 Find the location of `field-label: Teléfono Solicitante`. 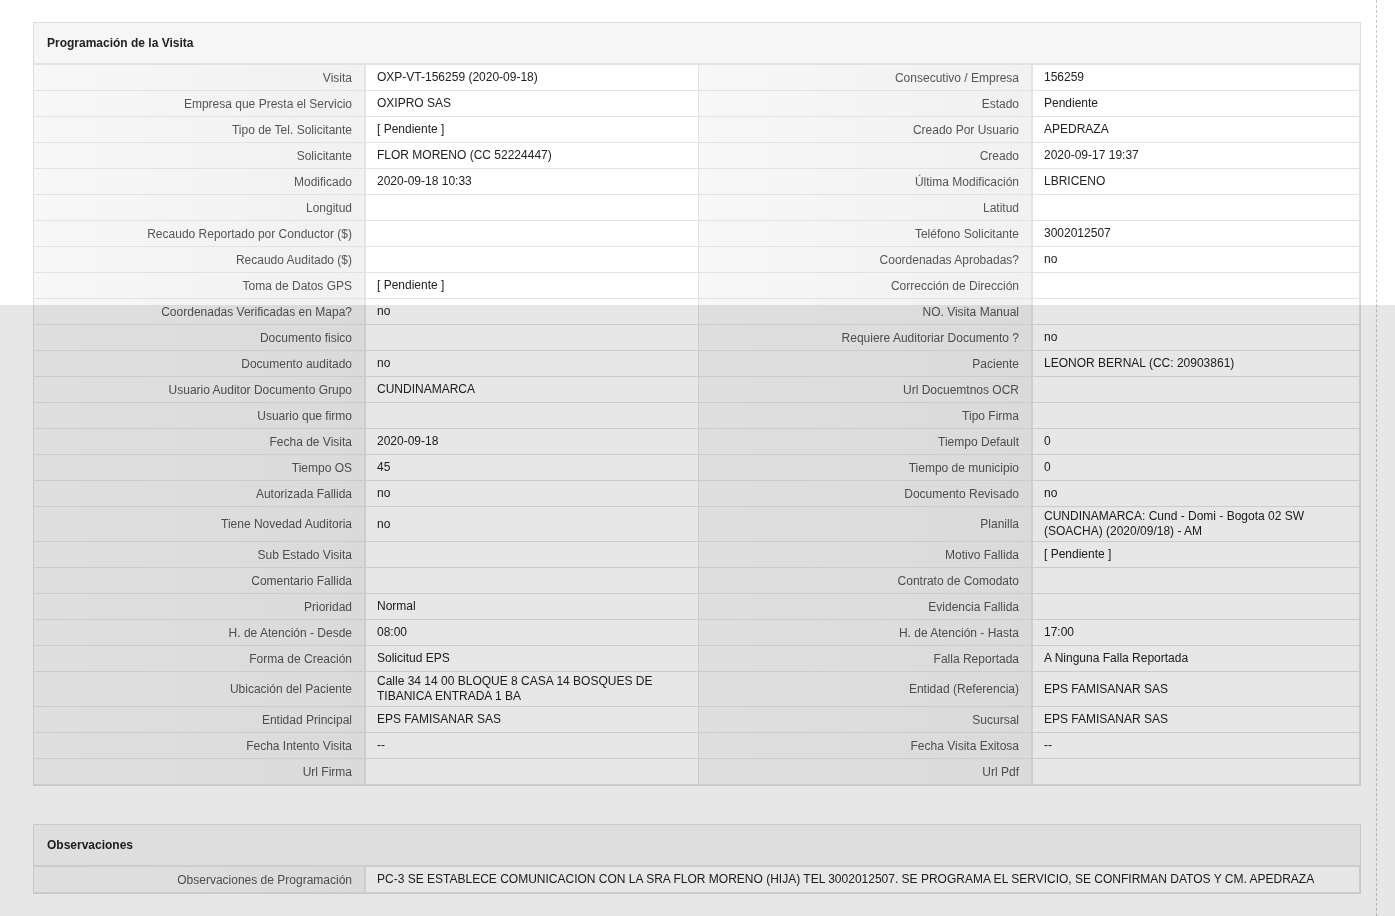

field-label: Teléfono Solicitante is located at coordinates (866, 234).